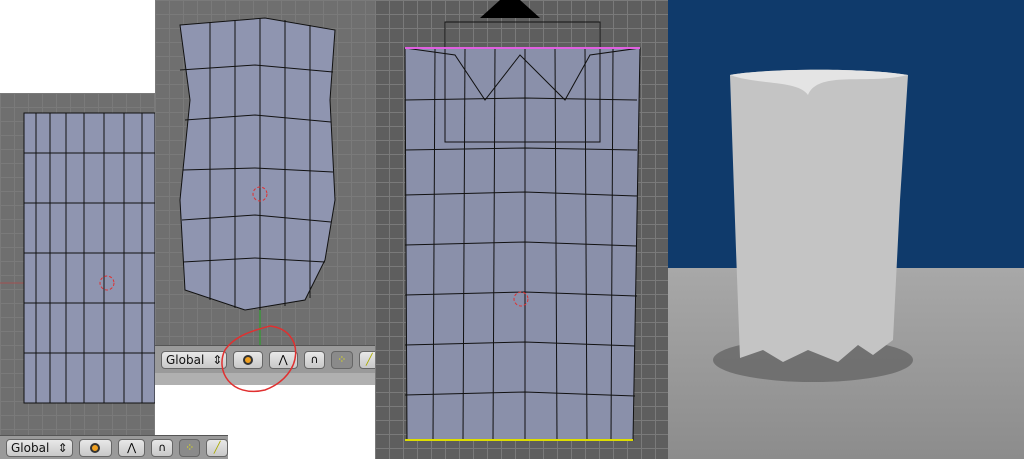  I want to click on pivot-point-button, so click(95, 447).